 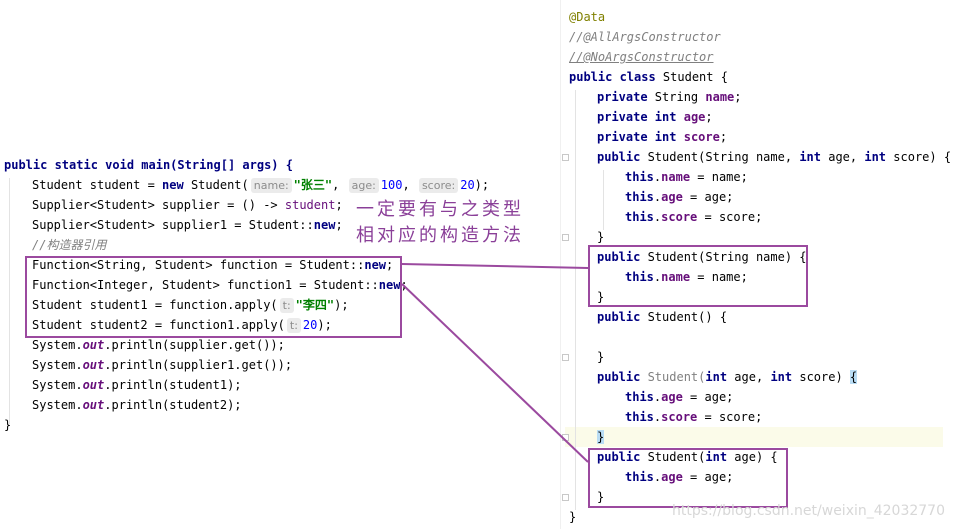 I want to click on param-hint: age:, so click(x=363, y=185).